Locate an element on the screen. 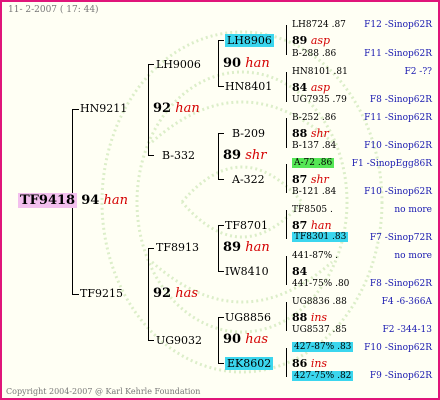 This screenshot has height=400, width=440. gen4-name: A-72 .86 is located at coordinates (313, 163).